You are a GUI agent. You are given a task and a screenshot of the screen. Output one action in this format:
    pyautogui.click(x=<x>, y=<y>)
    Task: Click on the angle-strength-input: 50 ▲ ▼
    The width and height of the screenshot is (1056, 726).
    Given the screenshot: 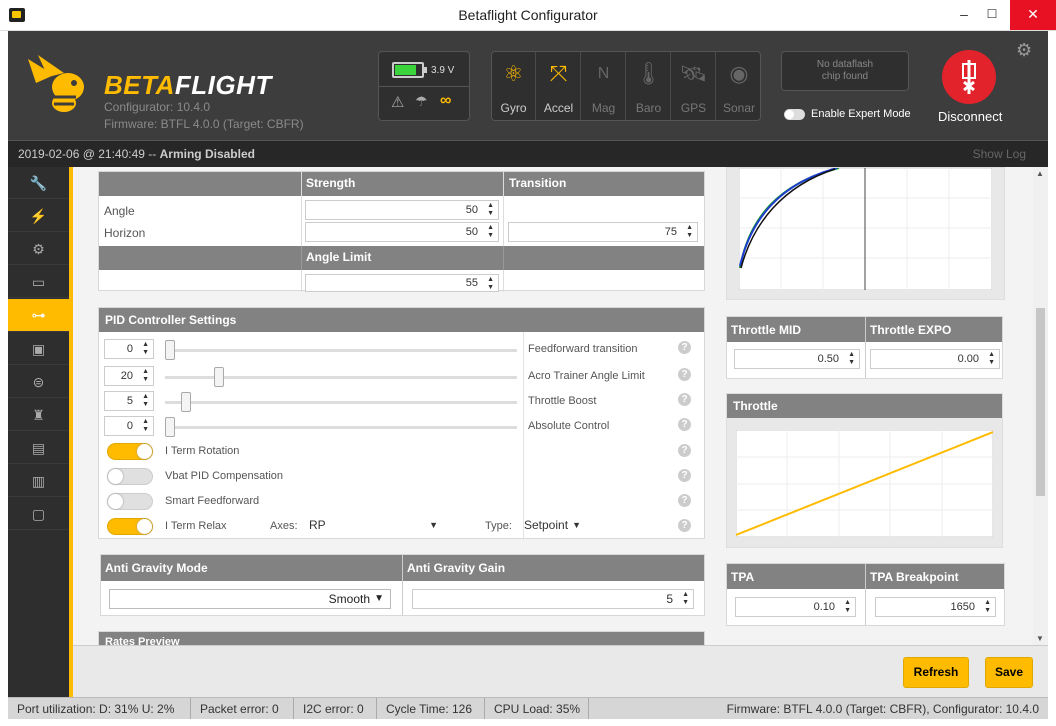 What is the action you would take?
    pyautogui.click(x=402, y=210)
    